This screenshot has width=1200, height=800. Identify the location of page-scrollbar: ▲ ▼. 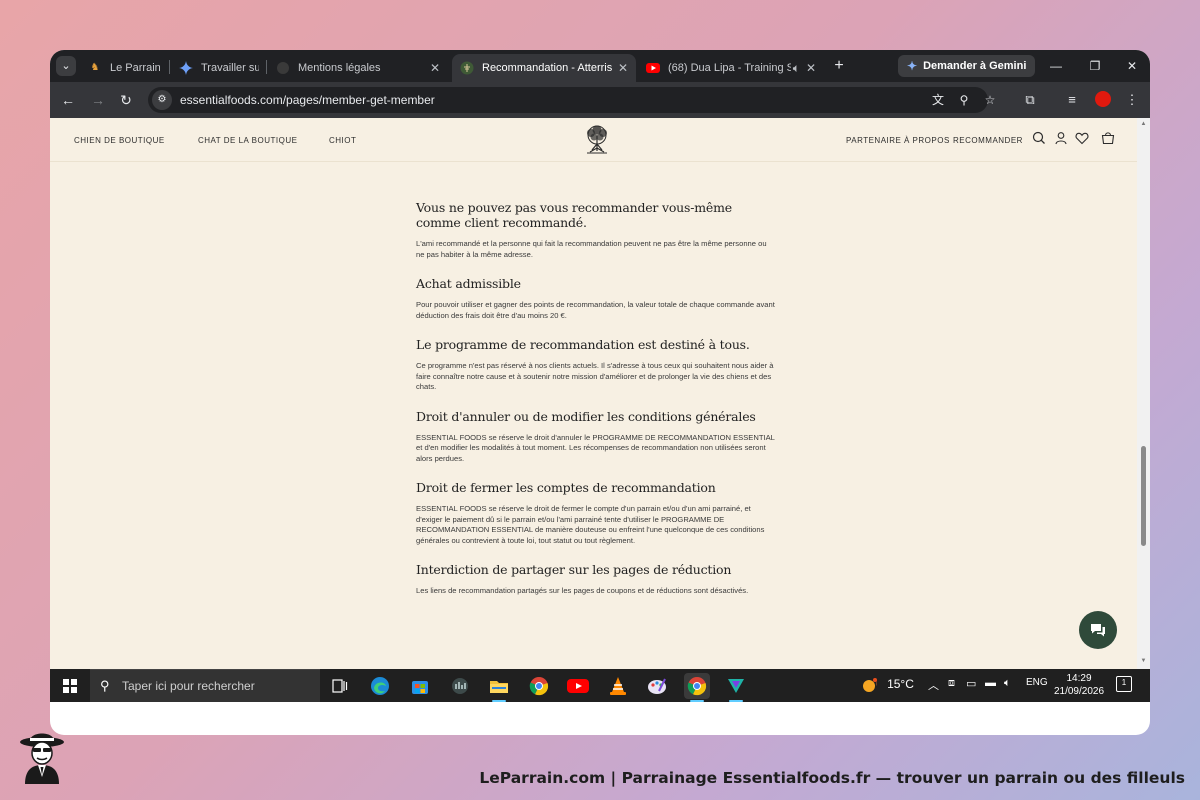
(1143, 393).